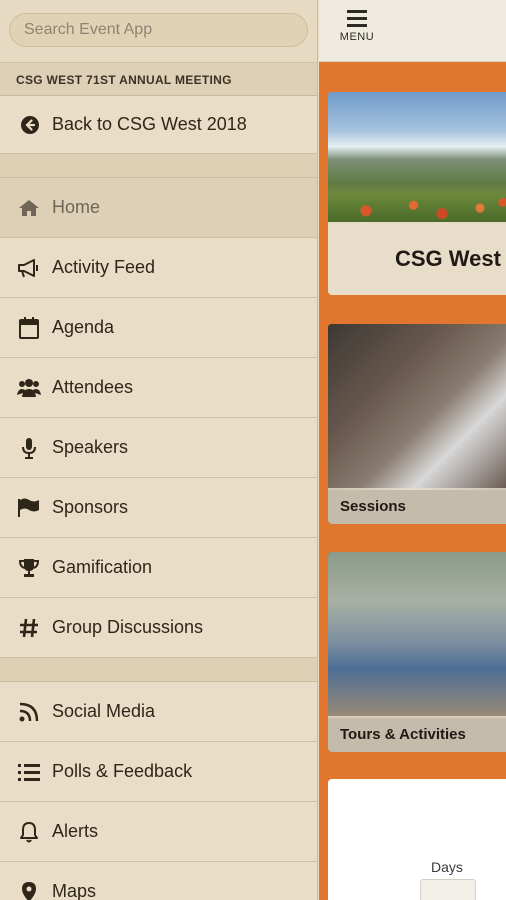 Image resolution: width=506 pixels, height=900 pixels. Describe the element at coordinates (104, 267) in the screenshot. I see `nav-label: Activity Feed` at that location.